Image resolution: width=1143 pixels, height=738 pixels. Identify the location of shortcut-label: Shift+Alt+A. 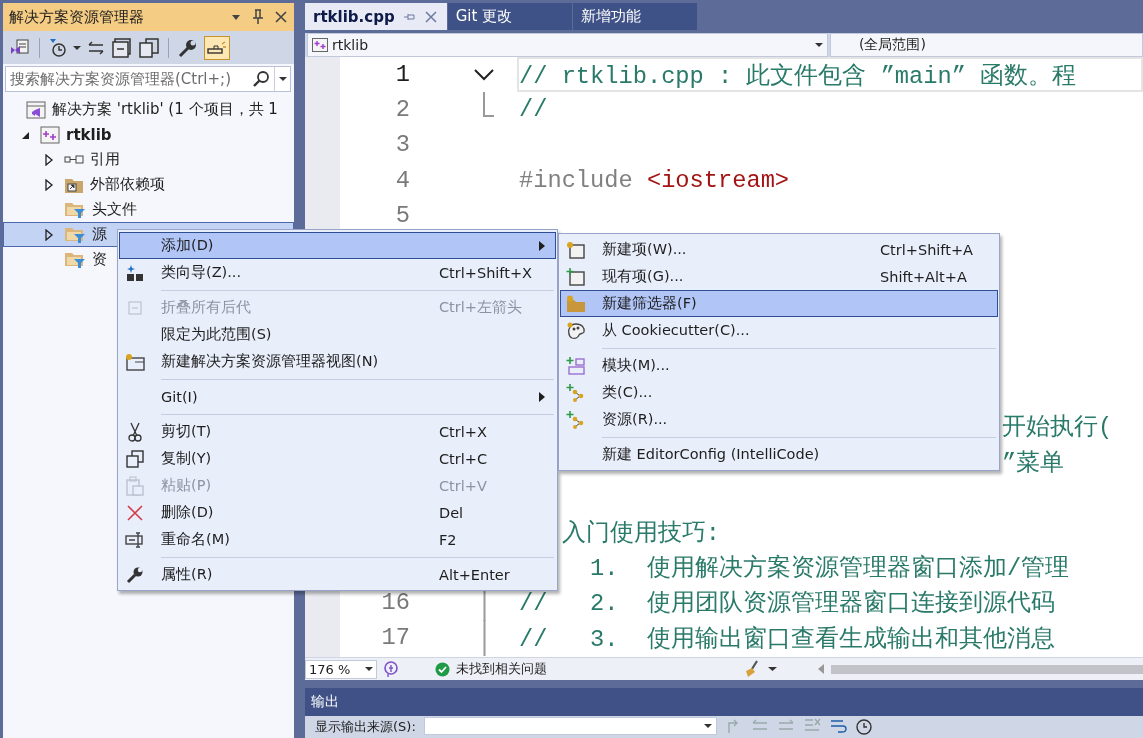
(923, 276).